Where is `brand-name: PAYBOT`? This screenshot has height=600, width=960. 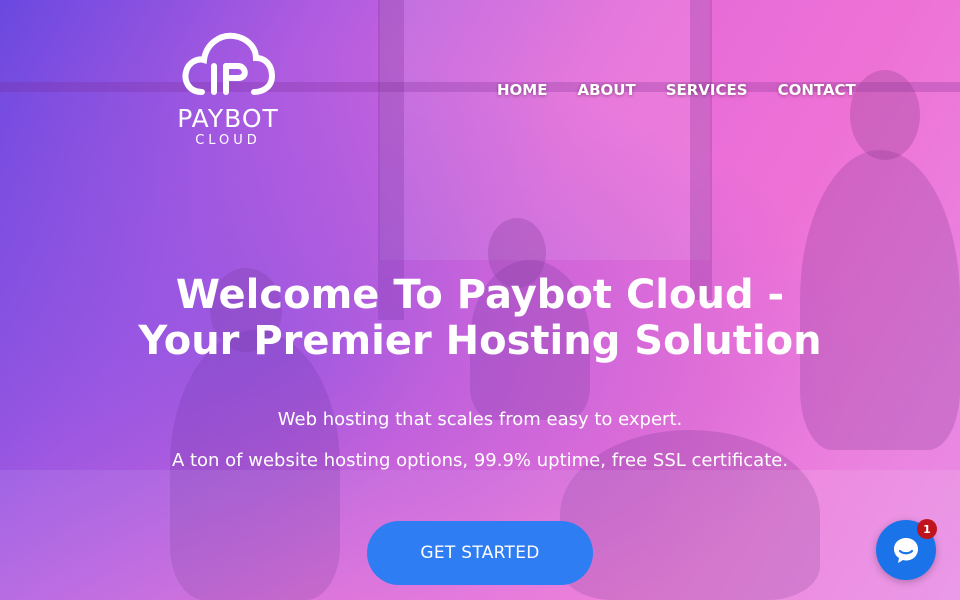 brand-name: PAYBOT is located at coordinates (228, 118).